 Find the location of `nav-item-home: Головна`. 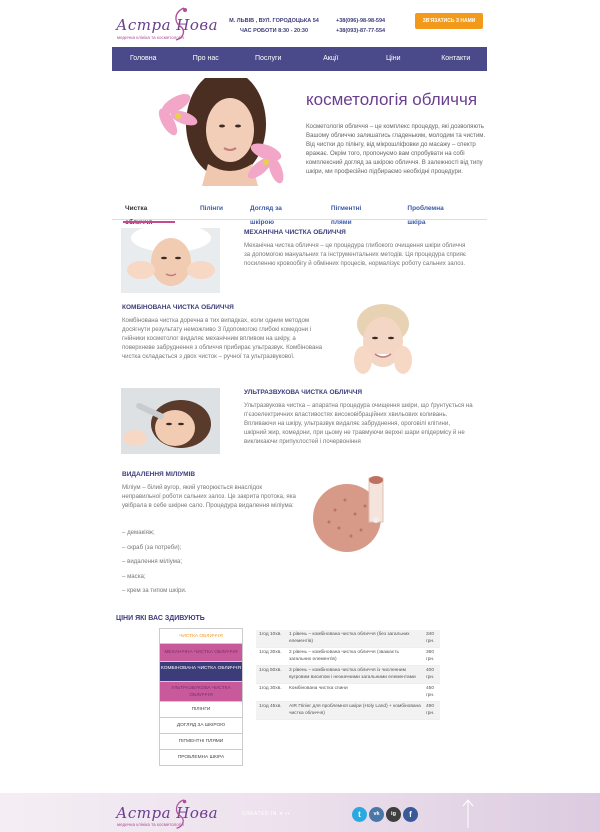

nav-item-home: Головна is located at coordinates (143, 59).